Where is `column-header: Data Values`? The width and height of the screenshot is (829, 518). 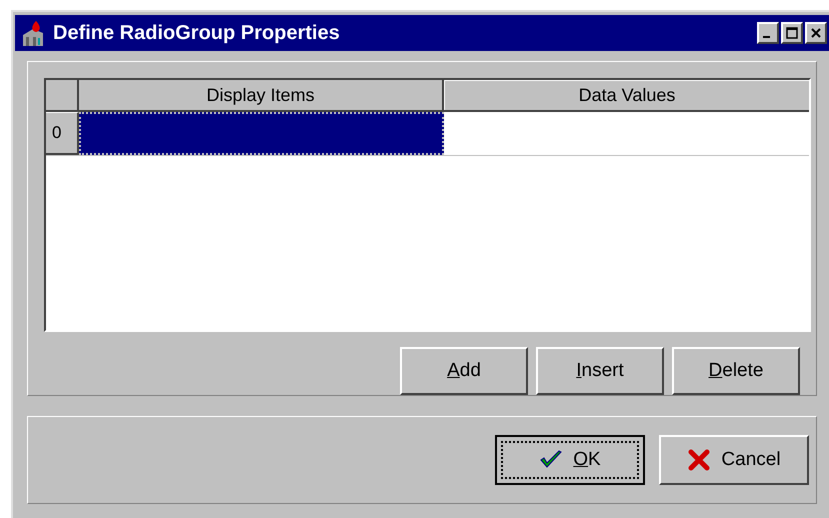 column-header: Data Values is located at coordinates (626, 95).